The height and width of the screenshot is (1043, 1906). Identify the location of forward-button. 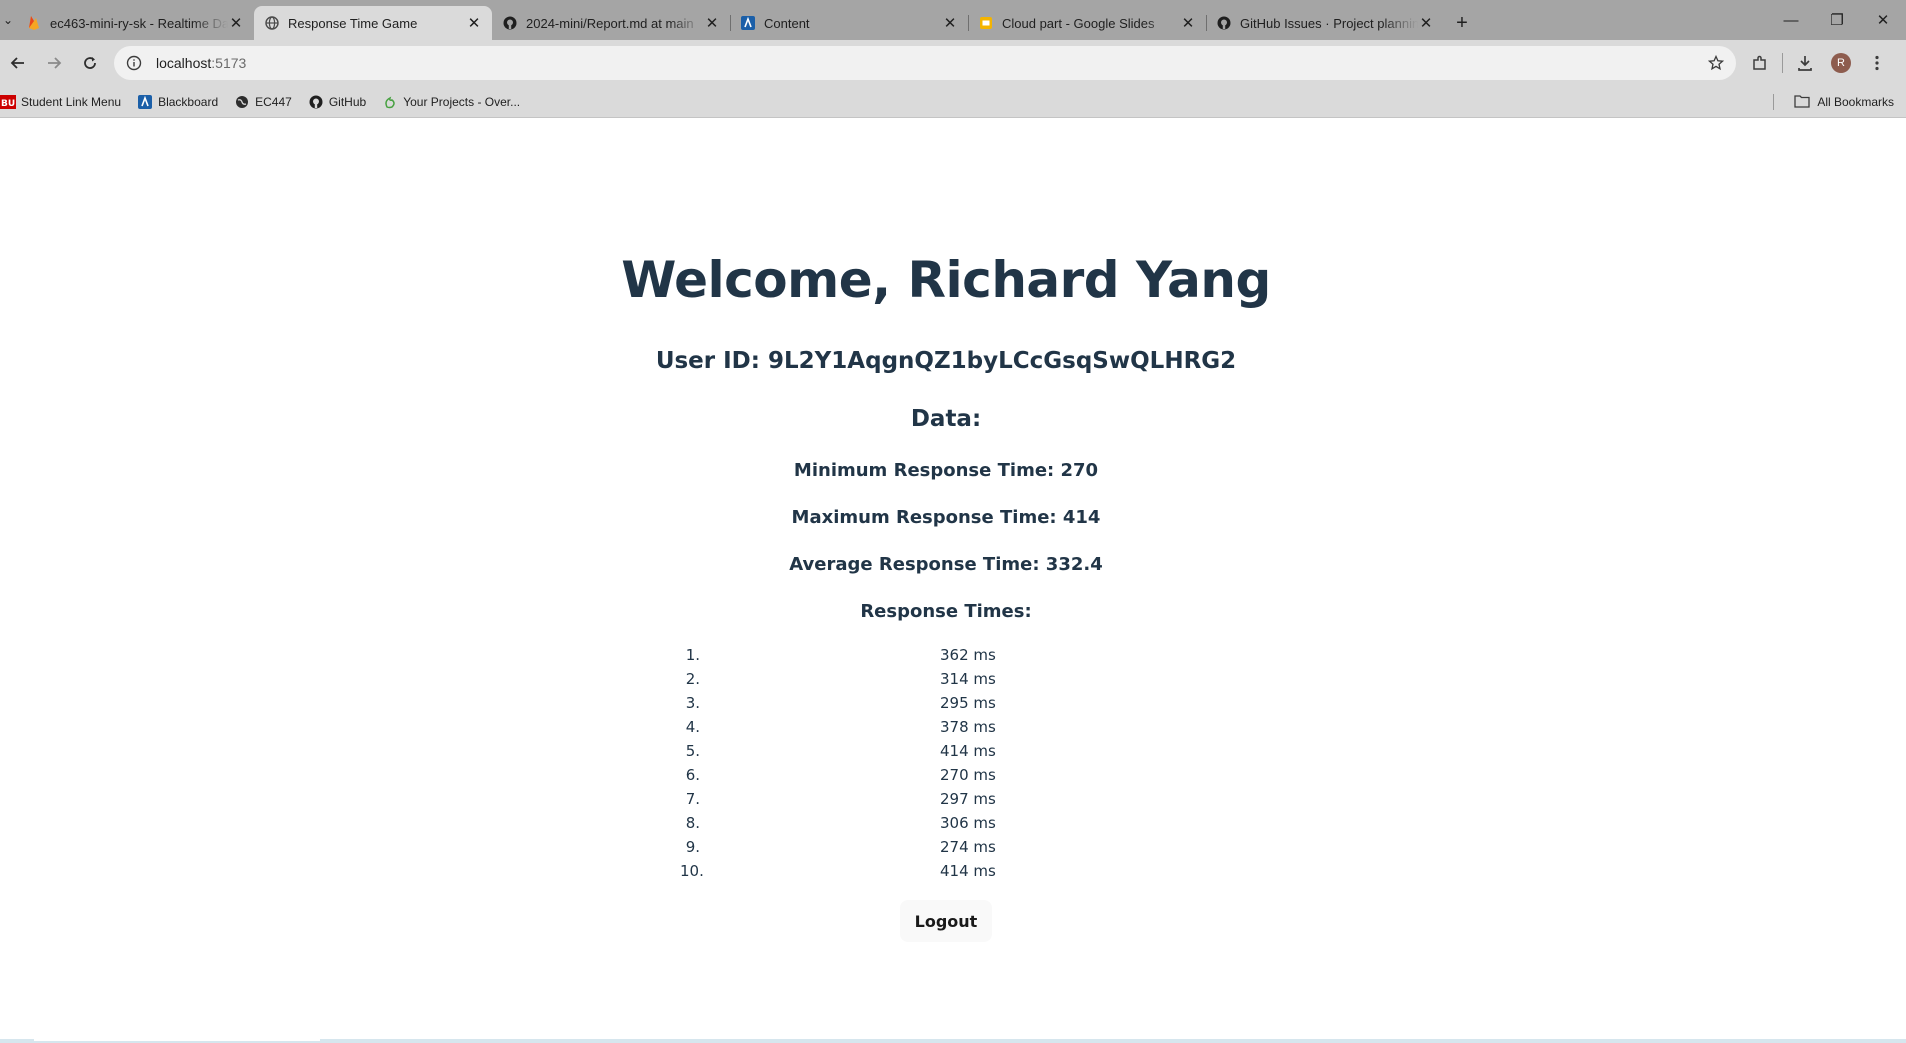
(54, 63).